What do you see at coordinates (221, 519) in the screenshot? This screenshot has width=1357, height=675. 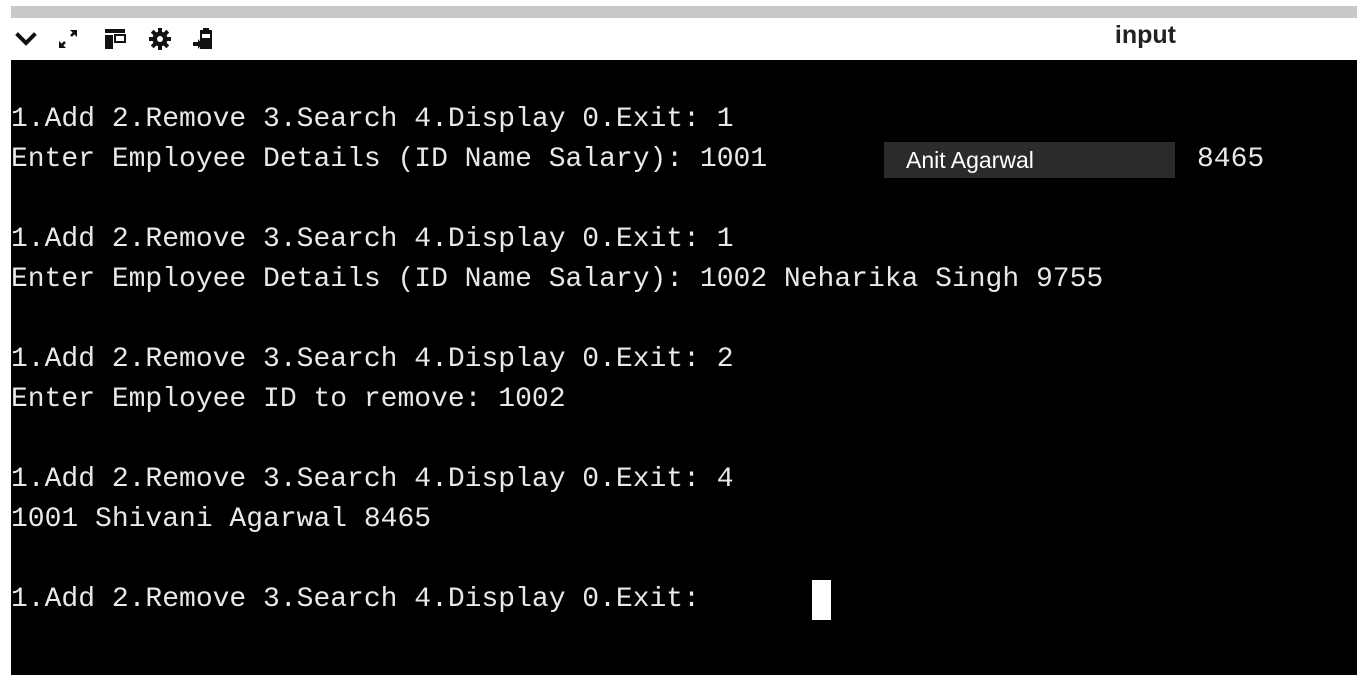 I see `terminal-line: 1001 Shivani Agarwal 8465` at bounding box center [221, 519].